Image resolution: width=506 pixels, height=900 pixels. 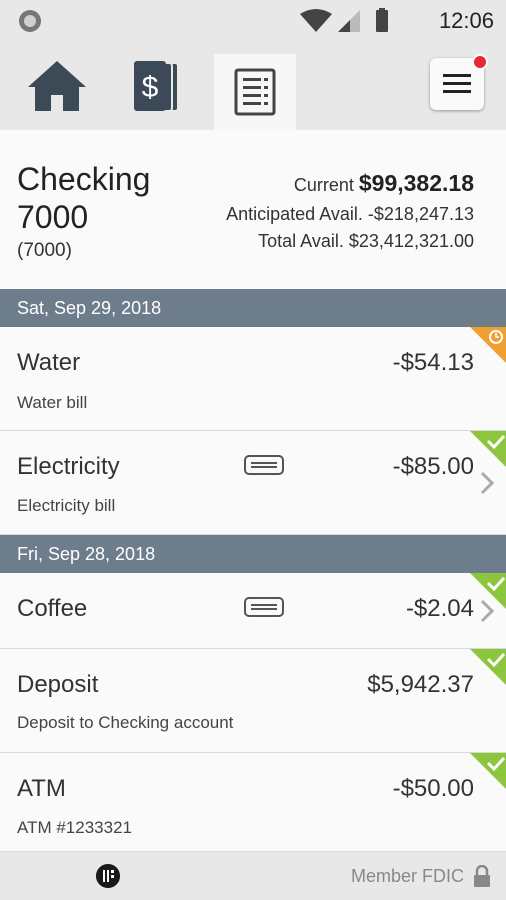 I want to click on tab-accounts: $, so click(x=157, y=86).